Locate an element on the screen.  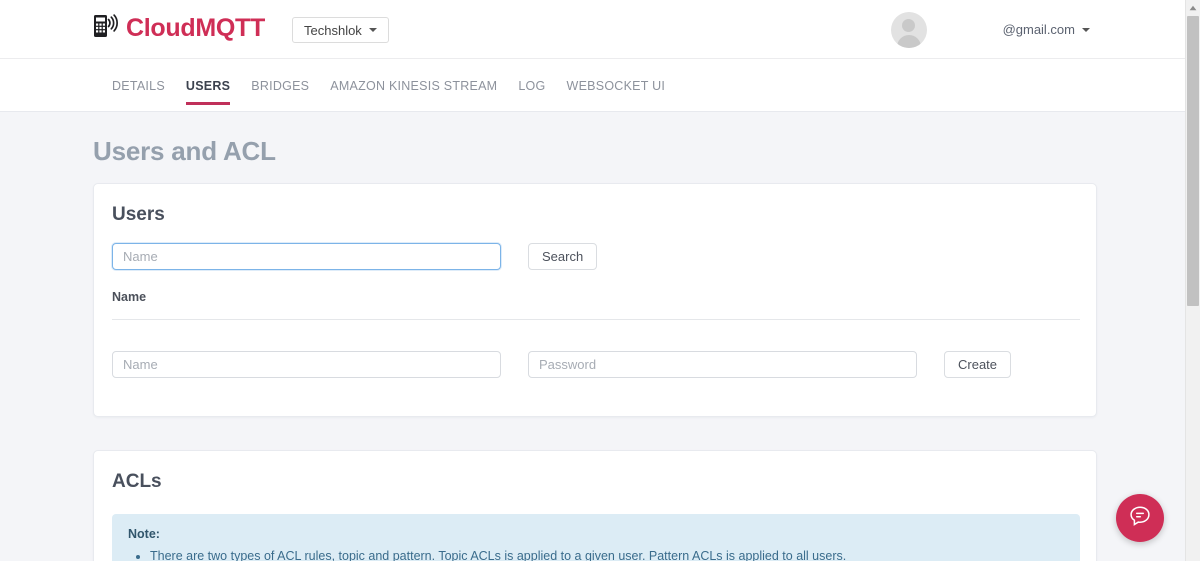
column-header-name: Name is located at coordinates (129, 297).